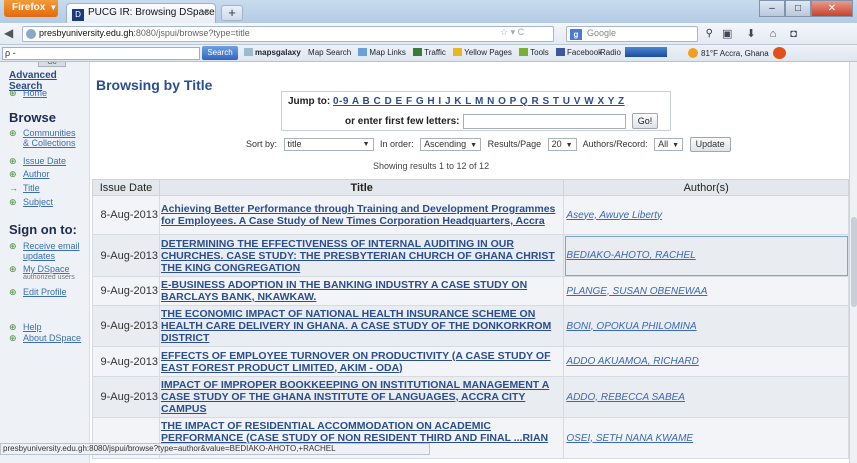  What do you see at coordinates (639, 34) in the screenshot?
I see `browser-search-input: g Google ⚲` at bounding box center [639, 34].